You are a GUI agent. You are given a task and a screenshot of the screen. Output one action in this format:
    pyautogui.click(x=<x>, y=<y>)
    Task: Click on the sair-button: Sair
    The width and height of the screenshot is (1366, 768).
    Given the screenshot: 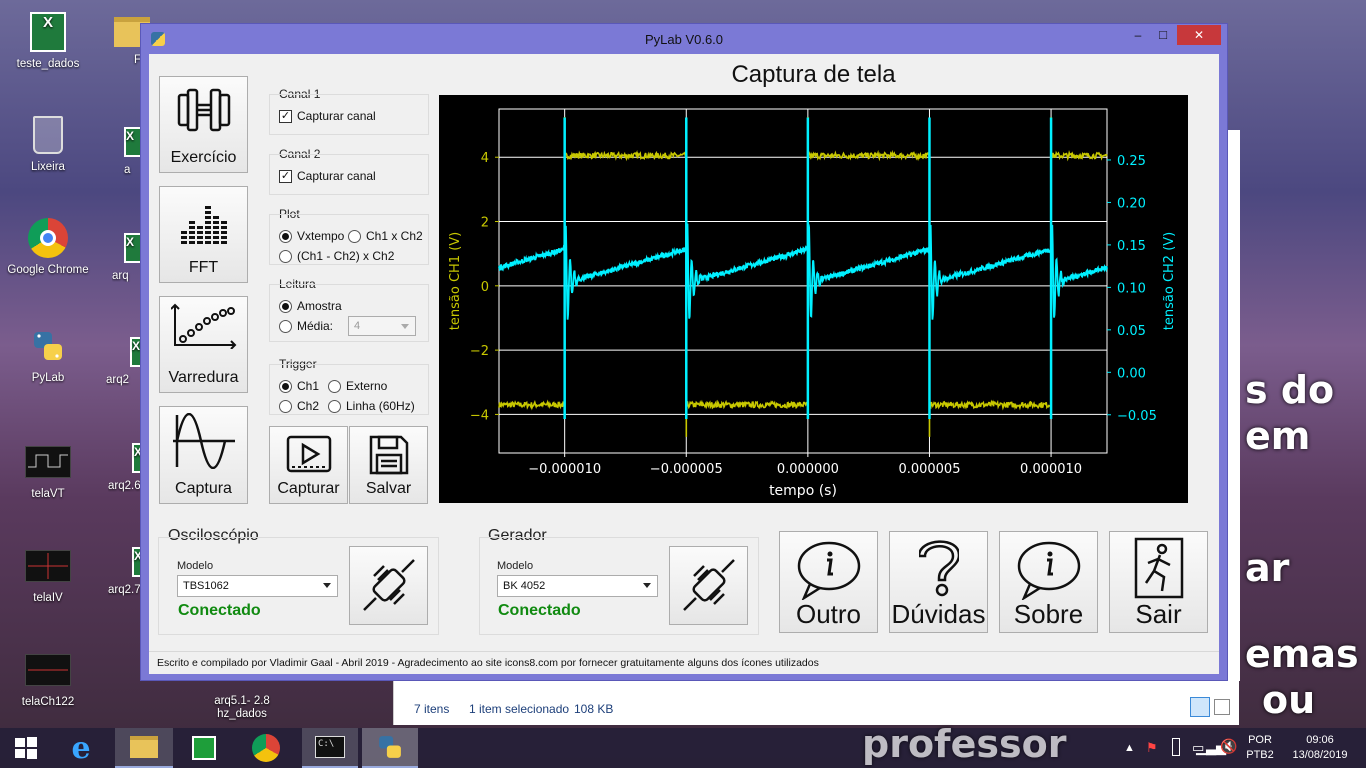 What is the action you would take?
    pyautogui.click(x=1158, y=582)
    